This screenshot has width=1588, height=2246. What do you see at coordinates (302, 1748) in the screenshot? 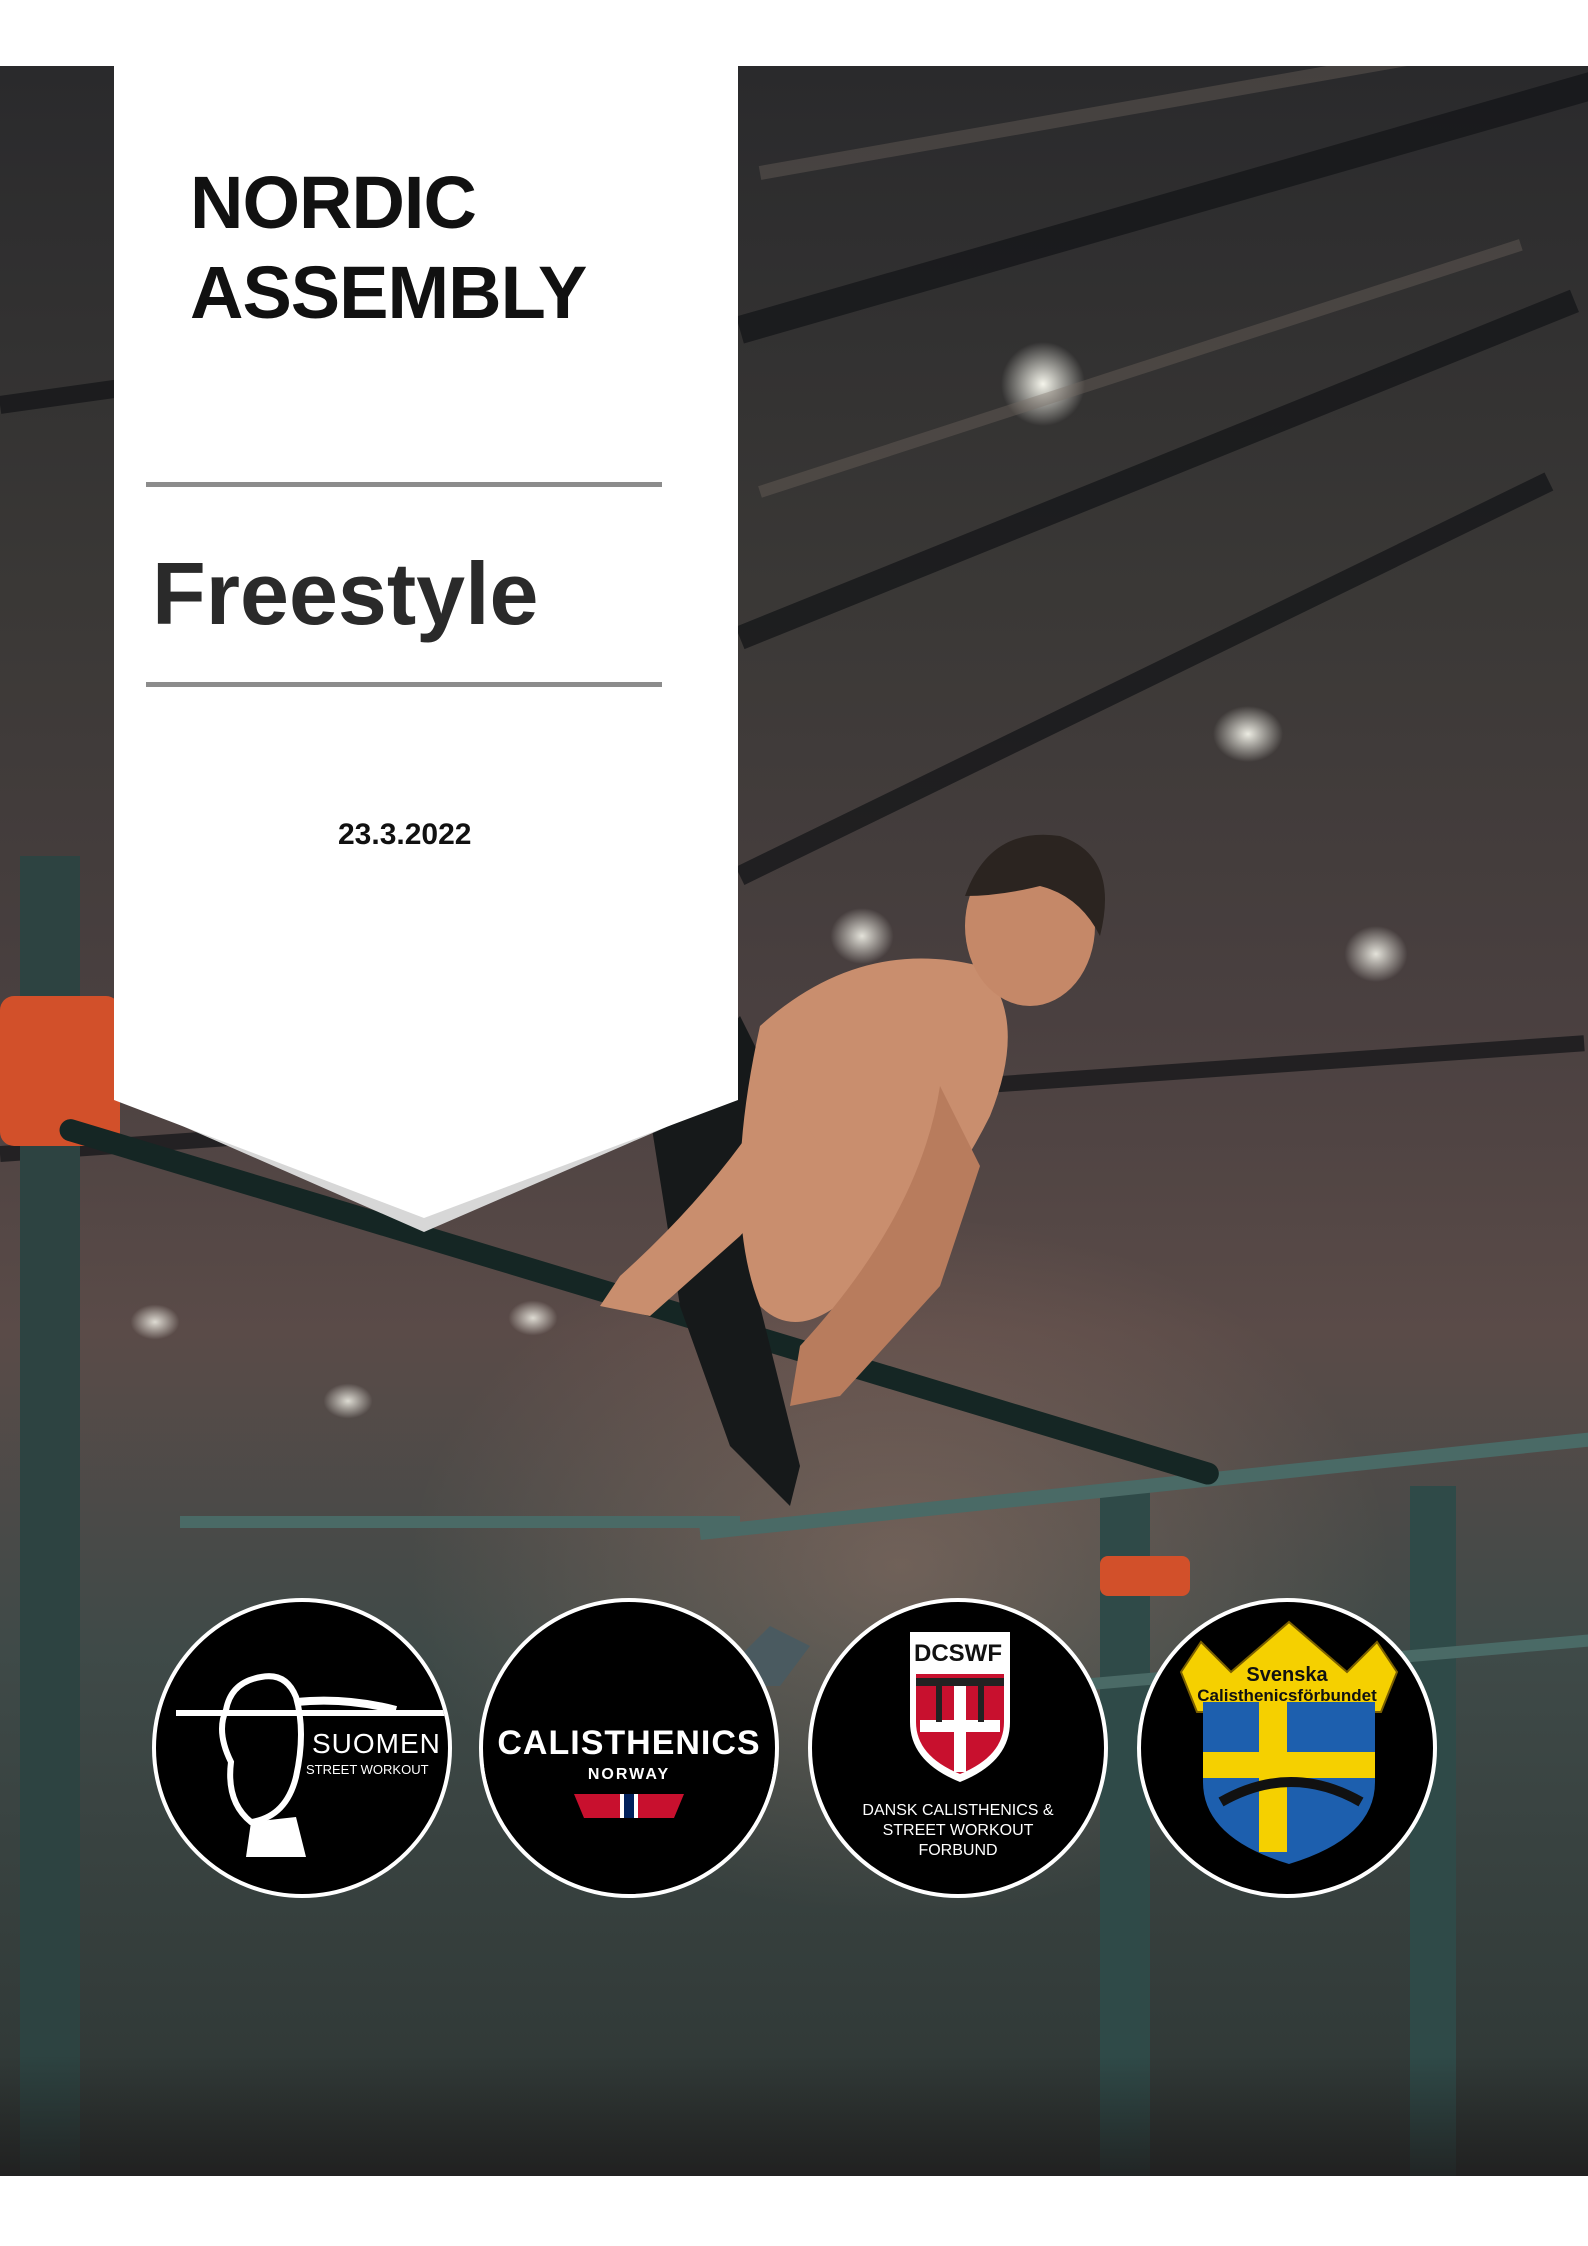
I see `suomen-street-workout-logo: SUOMEN STREET WORKOUT` at bounding box center [302, 1748].